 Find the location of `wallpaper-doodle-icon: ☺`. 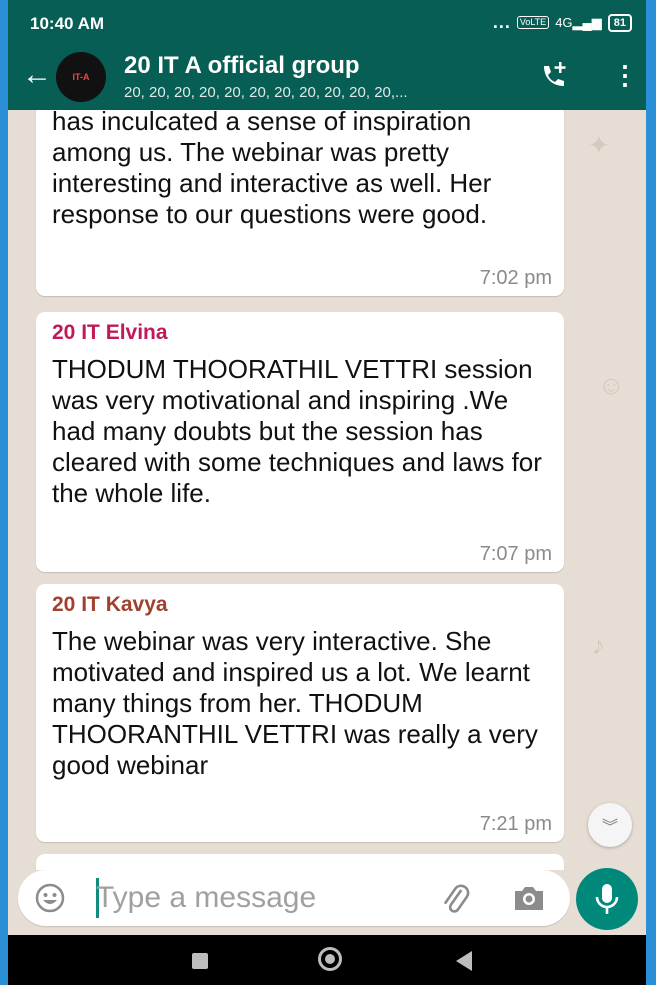

wallpaper-doodle-icon: ☺ is located at coordinates (611, 385).